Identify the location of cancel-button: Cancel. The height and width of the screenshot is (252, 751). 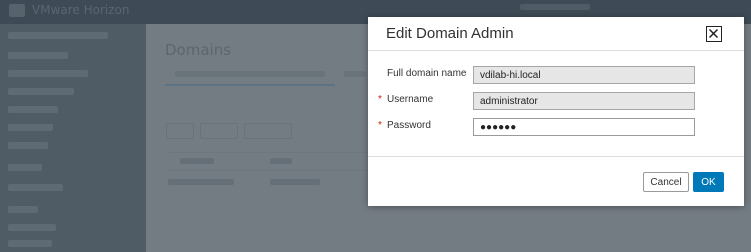
(666, 182).